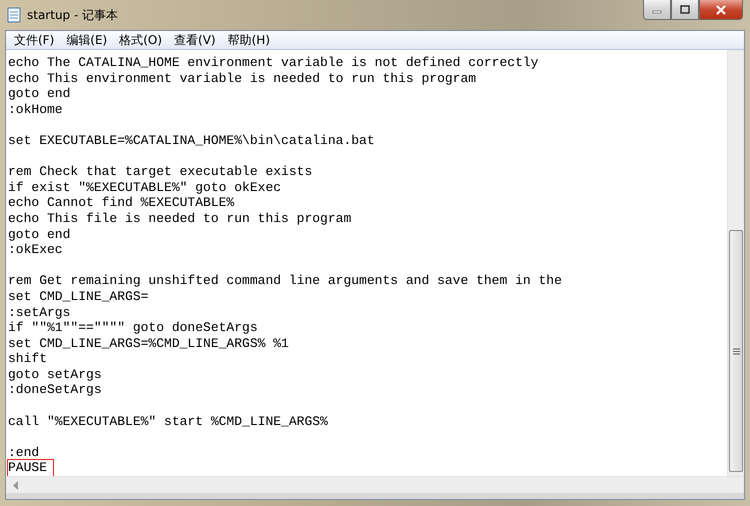  What do you see at coordinates (87, 40) in the screenshot?
I see `menu-item: 编辑(E)` at bounding box center [87, 40].